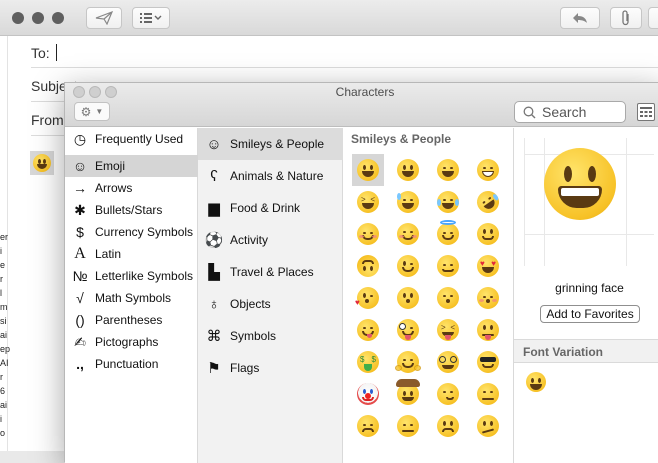 This screenshot has height=463, width=658. What do you see at coordinates (590, 314) in the screenshot?
I see `add-to-favorites-button: Add to Favorites` at bounding box center [590, 314].